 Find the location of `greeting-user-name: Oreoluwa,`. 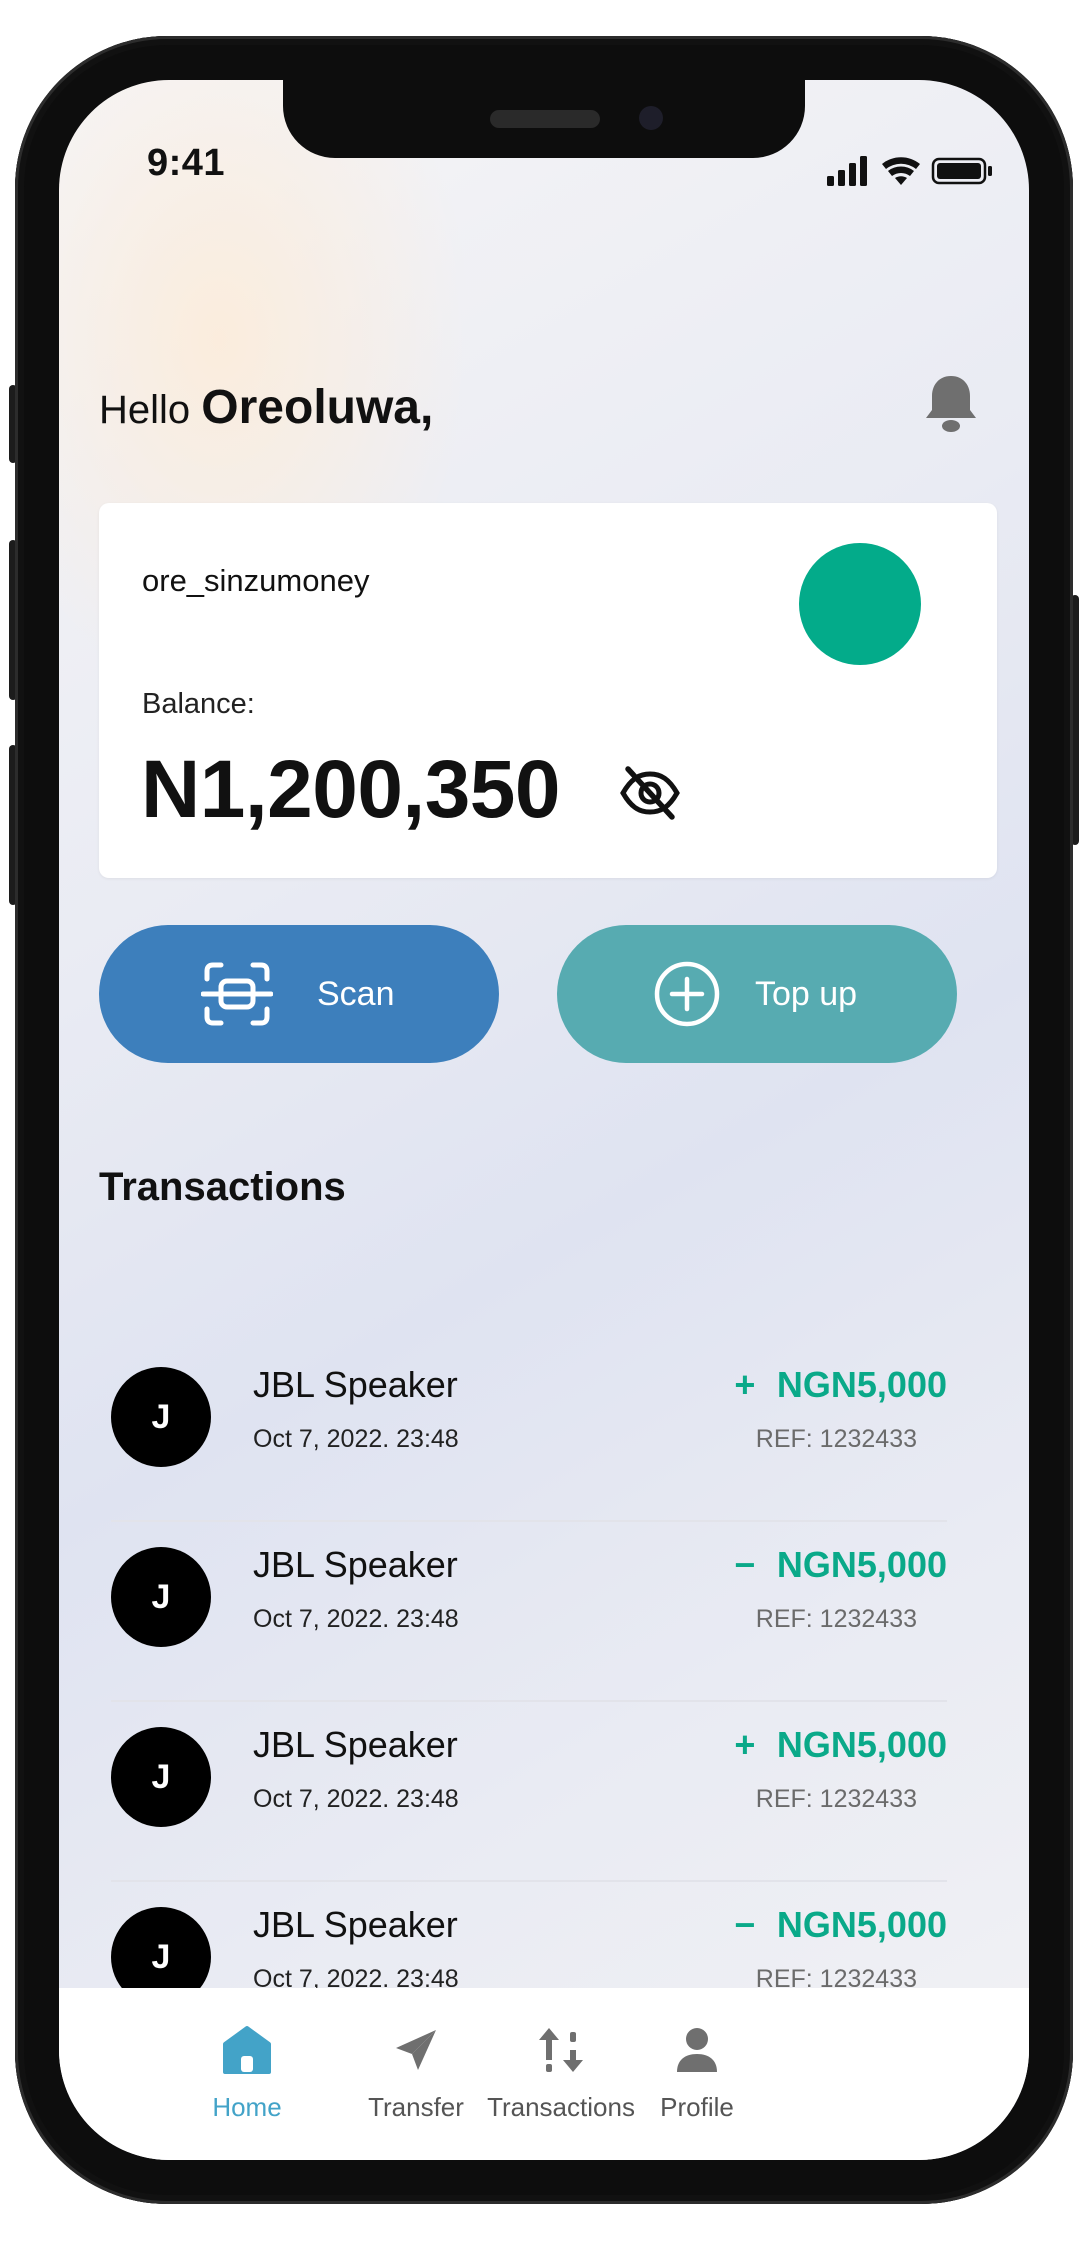

greeting-user-name: Oreoluwa, is located at coordinates (317, 407).